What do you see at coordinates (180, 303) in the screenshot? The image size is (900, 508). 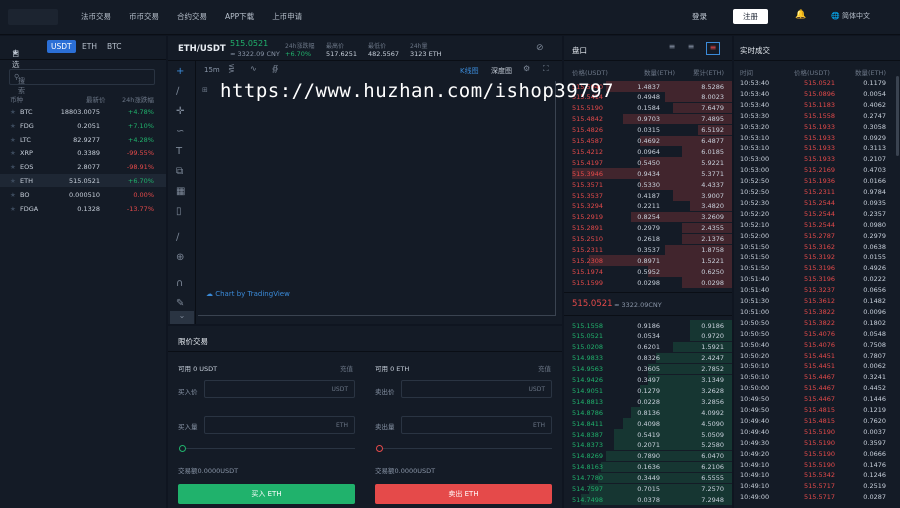 I see `pencil-icon: ✎` at bounding box center [180, 303].